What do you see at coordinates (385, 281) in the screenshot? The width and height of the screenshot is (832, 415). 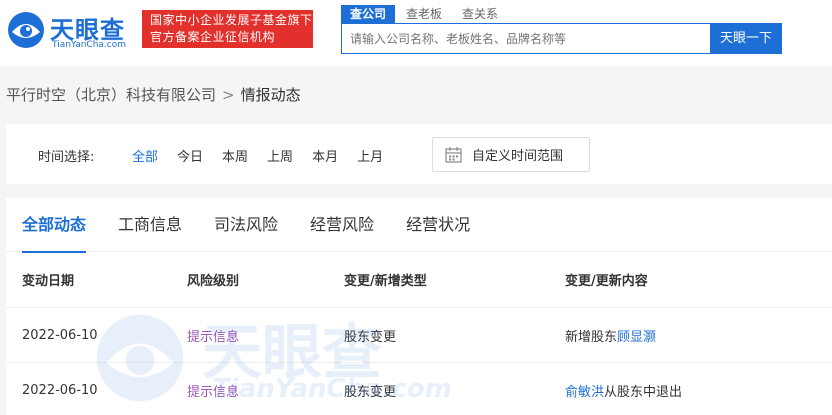 I see `header-change-type: 变更/新增类型` at bounding box center [385, 281].